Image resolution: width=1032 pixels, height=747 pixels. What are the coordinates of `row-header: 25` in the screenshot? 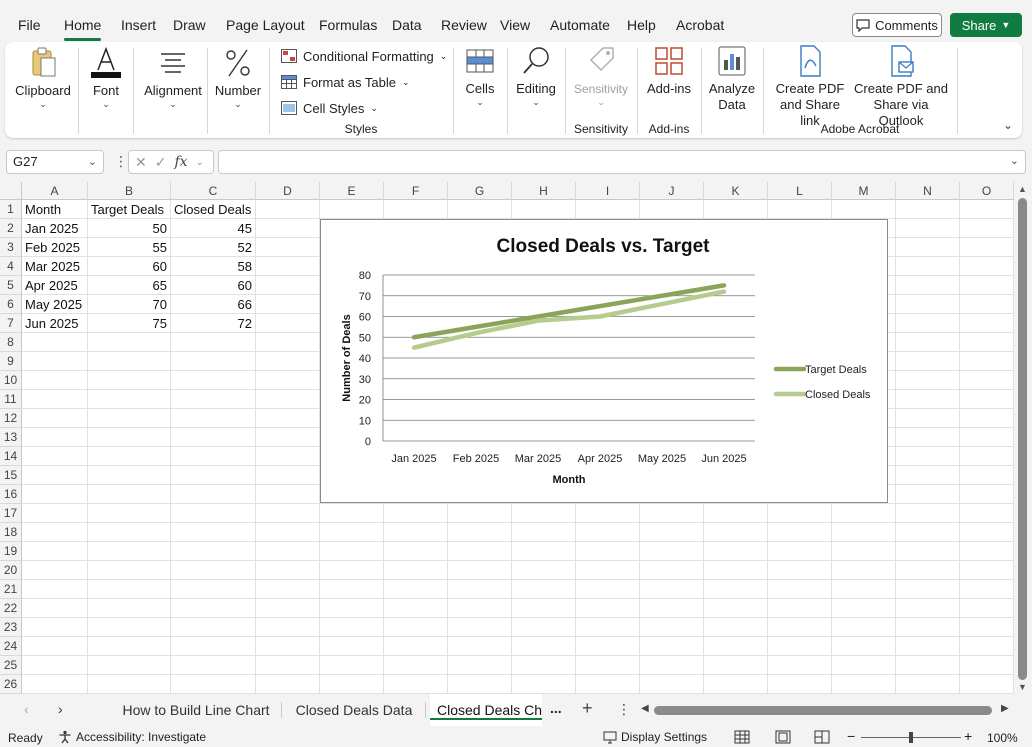 It's located at (11, 665).